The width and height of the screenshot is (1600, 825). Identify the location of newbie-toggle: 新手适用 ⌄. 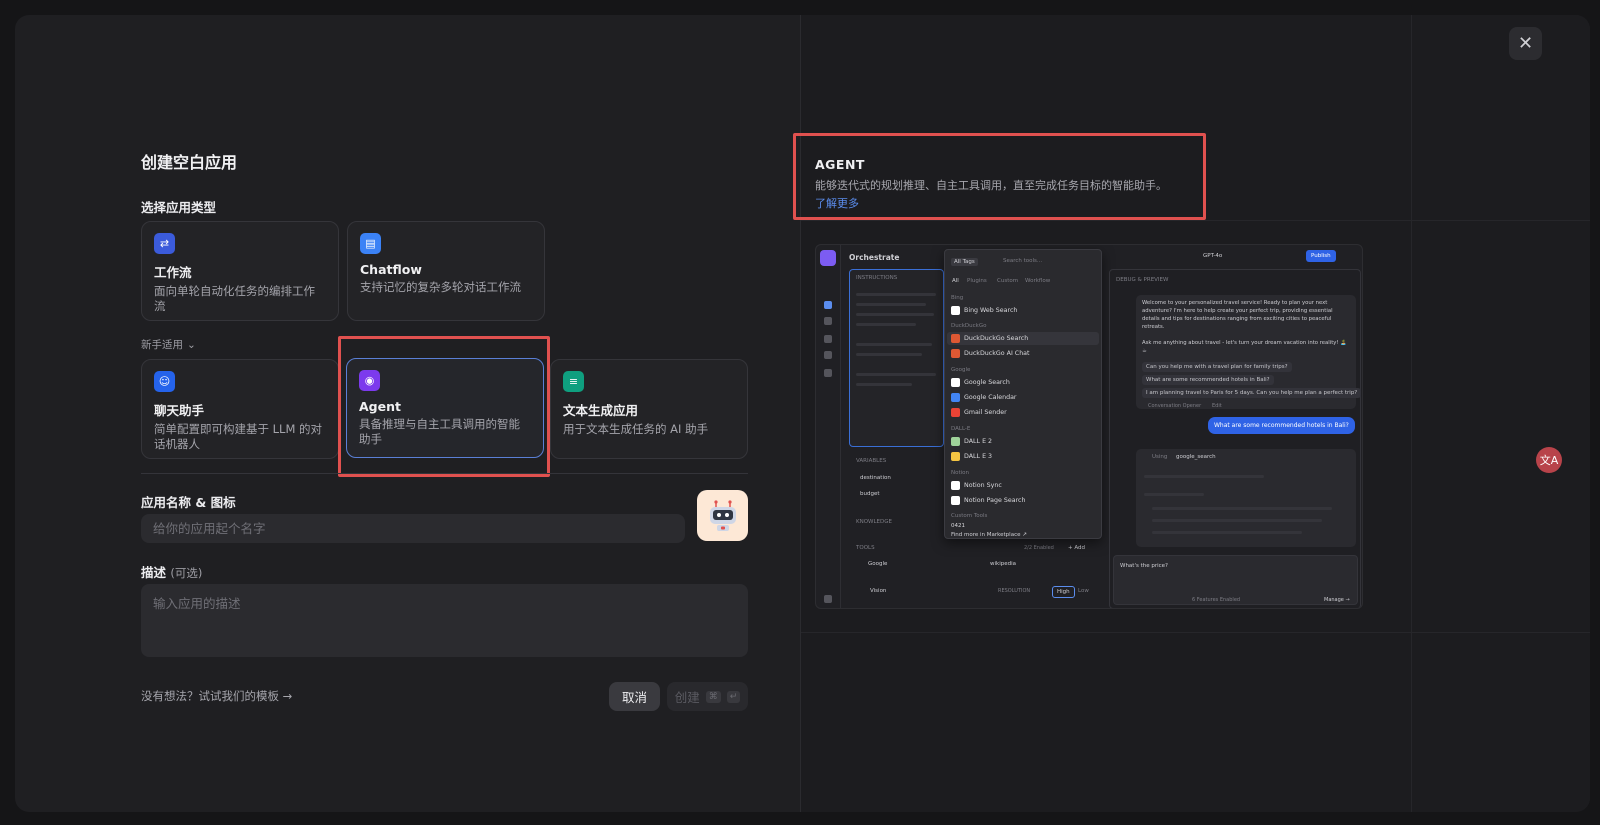
(168, 344).